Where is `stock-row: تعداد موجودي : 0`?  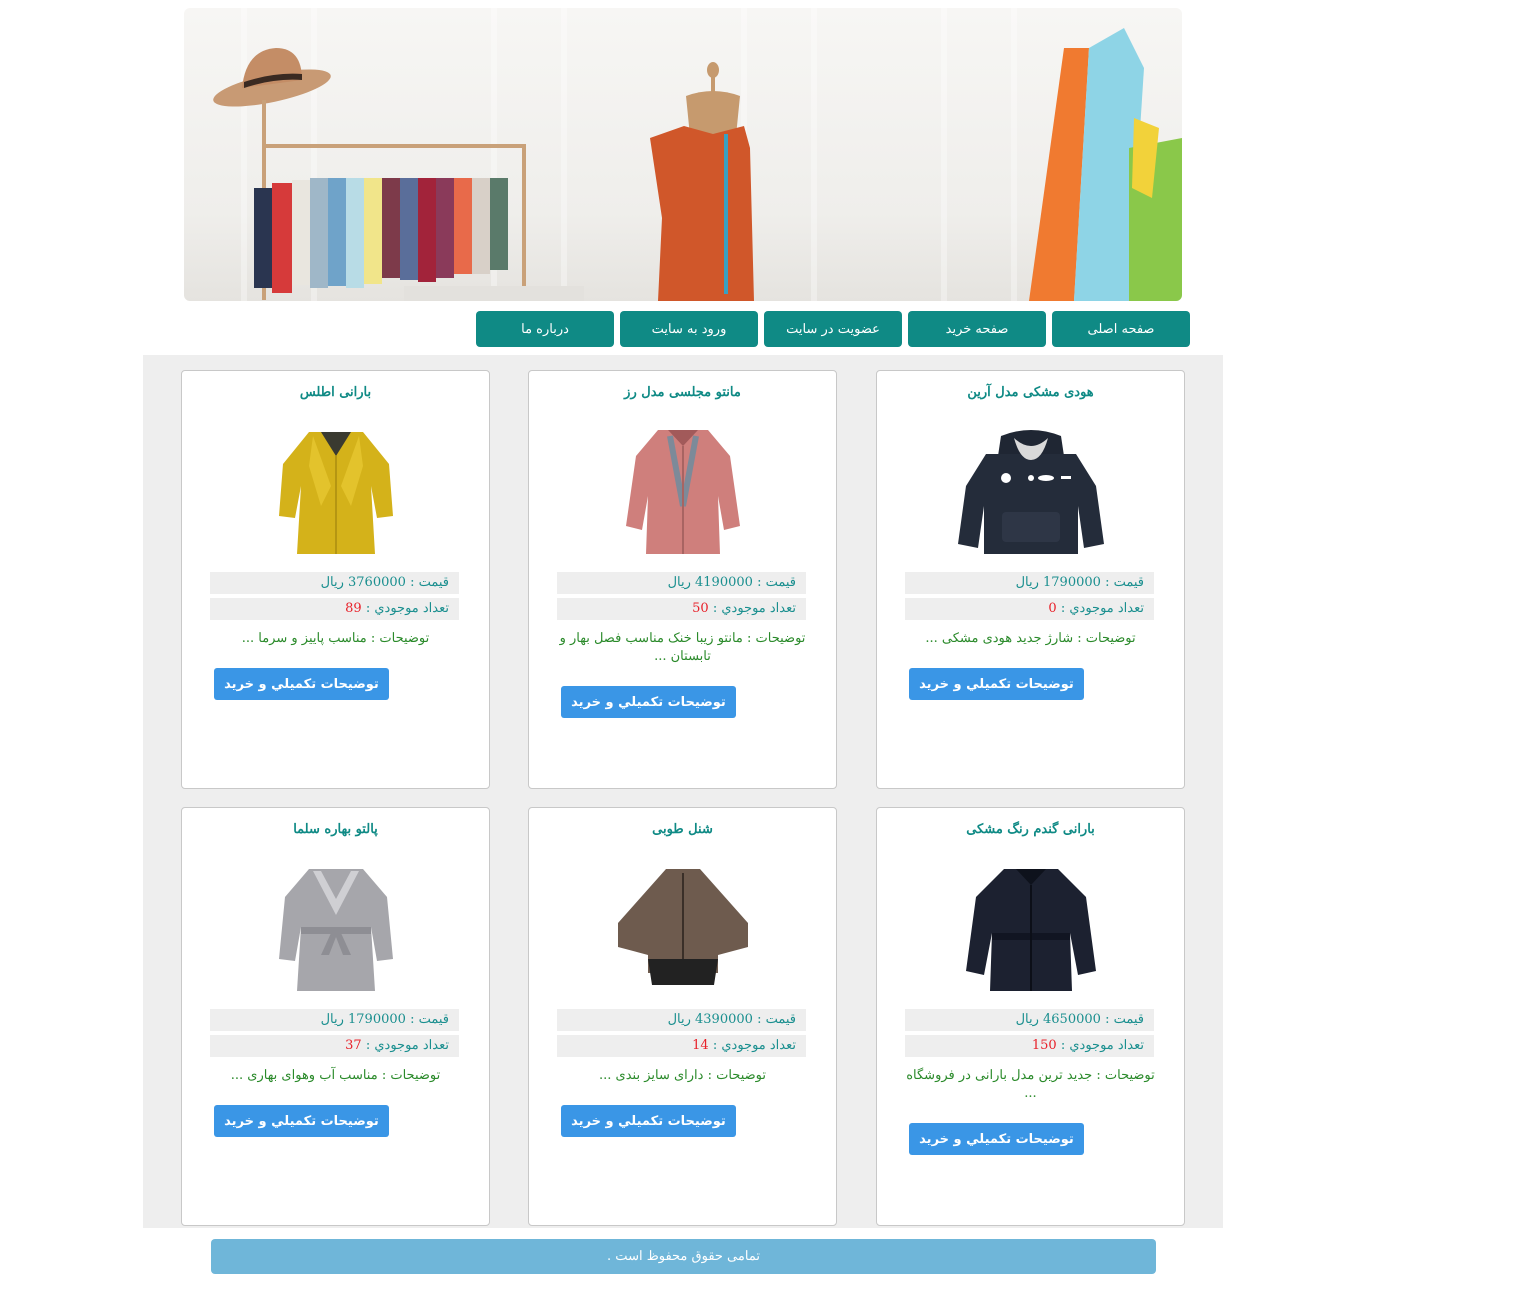
stock-row: تعداد موجودي : 0 is located at coordinates (1029, 609).